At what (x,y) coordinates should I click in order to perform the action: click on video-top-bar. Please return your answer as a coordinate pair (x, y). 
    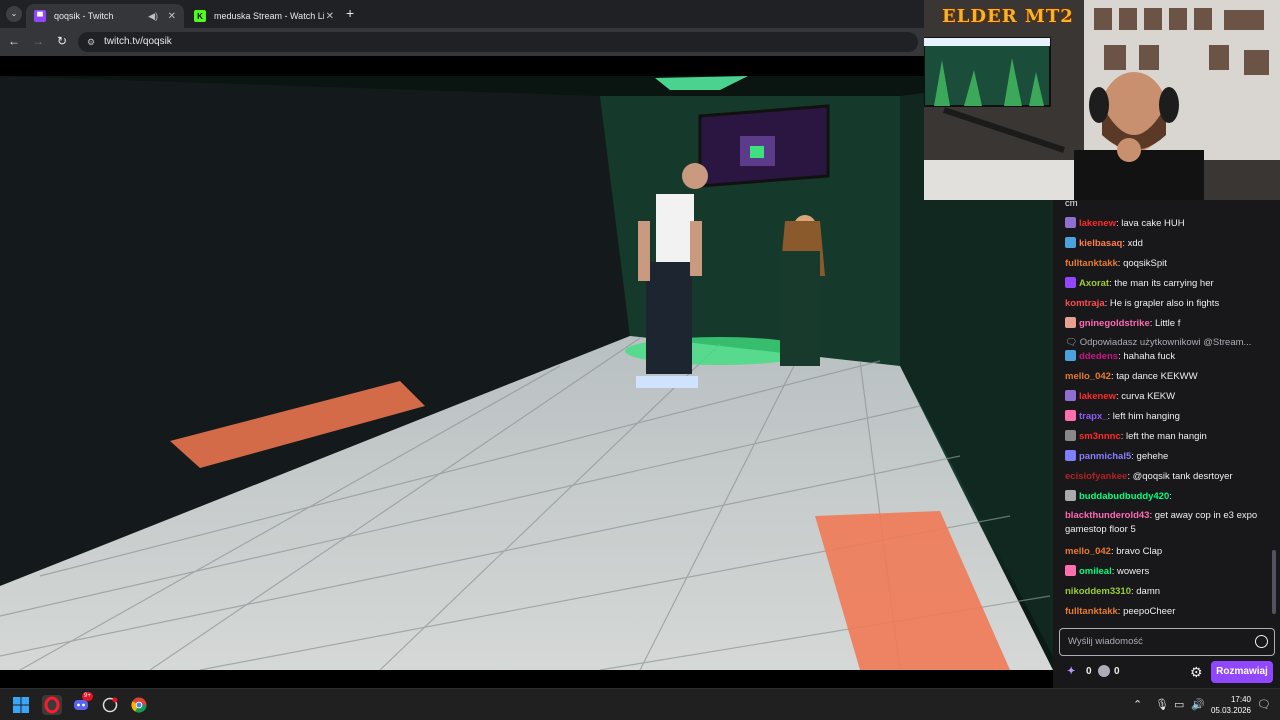
    Looking at the image, I should click on (462, 66).